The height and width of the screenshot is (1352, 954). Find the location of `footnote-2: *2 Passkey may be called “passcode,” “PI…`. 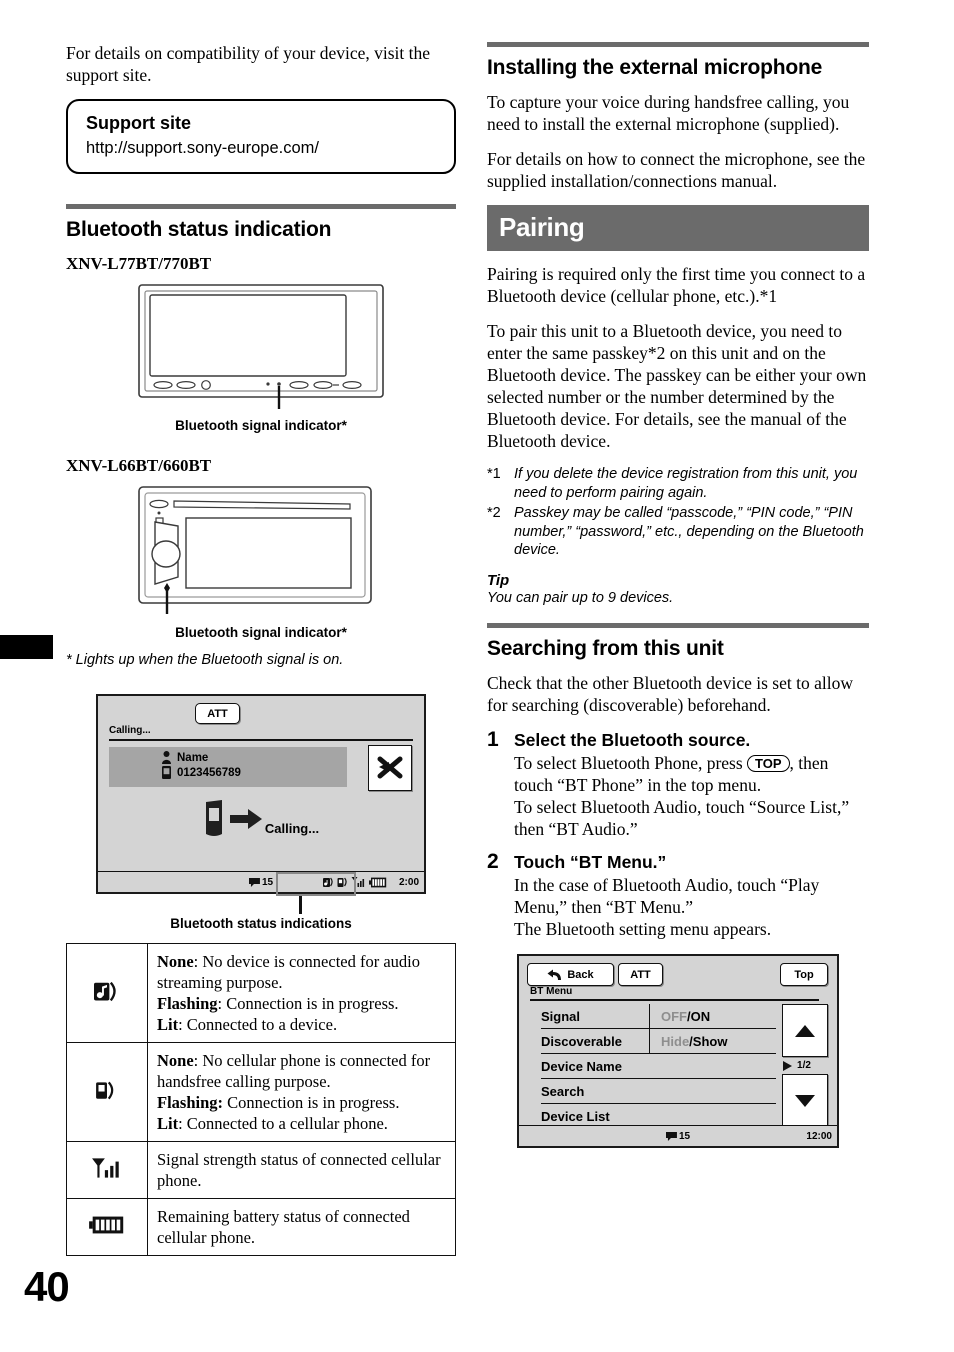

footnote-2: *2 Passkey may be called “passcode,” “PI… is located at coordinates (678, 532).